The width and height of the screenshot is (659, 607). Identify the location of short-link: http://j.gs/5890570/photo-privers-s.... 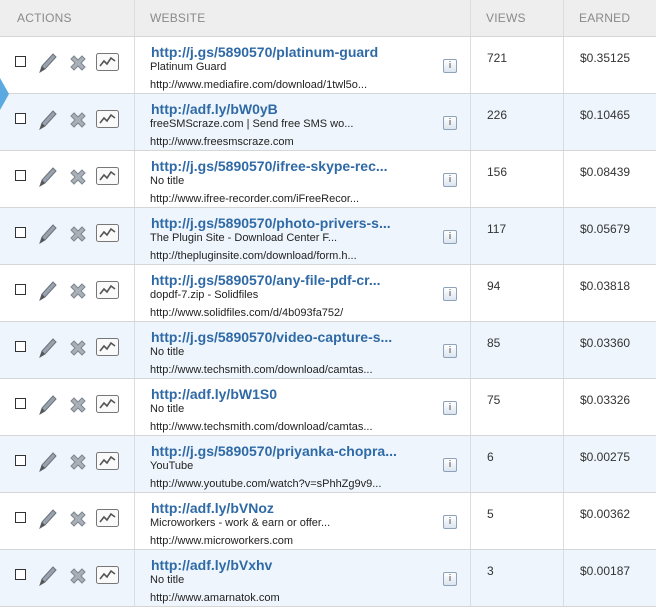
(271, 223).